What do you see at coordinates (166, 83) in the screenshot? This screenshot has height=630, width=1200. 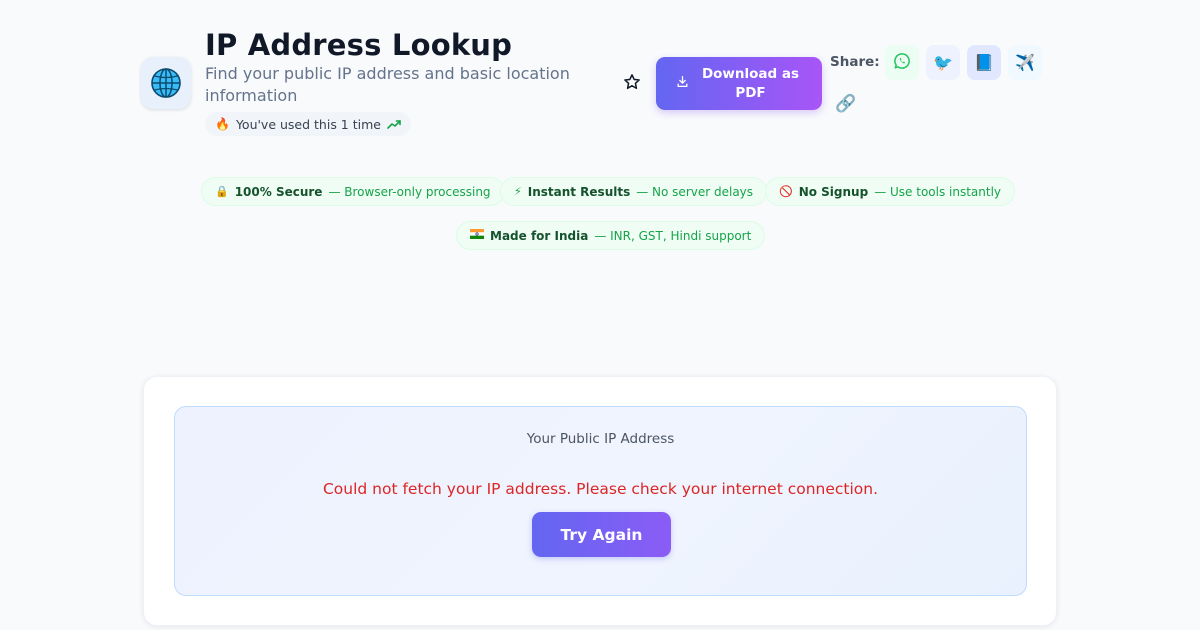 I see `globe-icon` at bounding box center [166, 83].